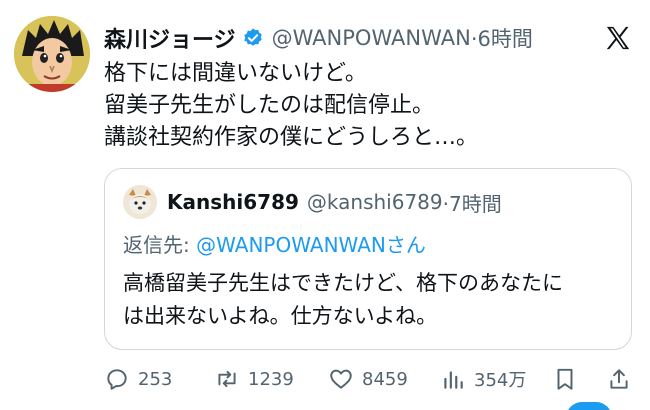 The width and height of the screenshot is (650, 410). What do you see at coordinates (269, 105) in the screenshot?
I see `tweet-text-line: 留美子先生がしたのは配信停止。` at bounding box center [269, 105].